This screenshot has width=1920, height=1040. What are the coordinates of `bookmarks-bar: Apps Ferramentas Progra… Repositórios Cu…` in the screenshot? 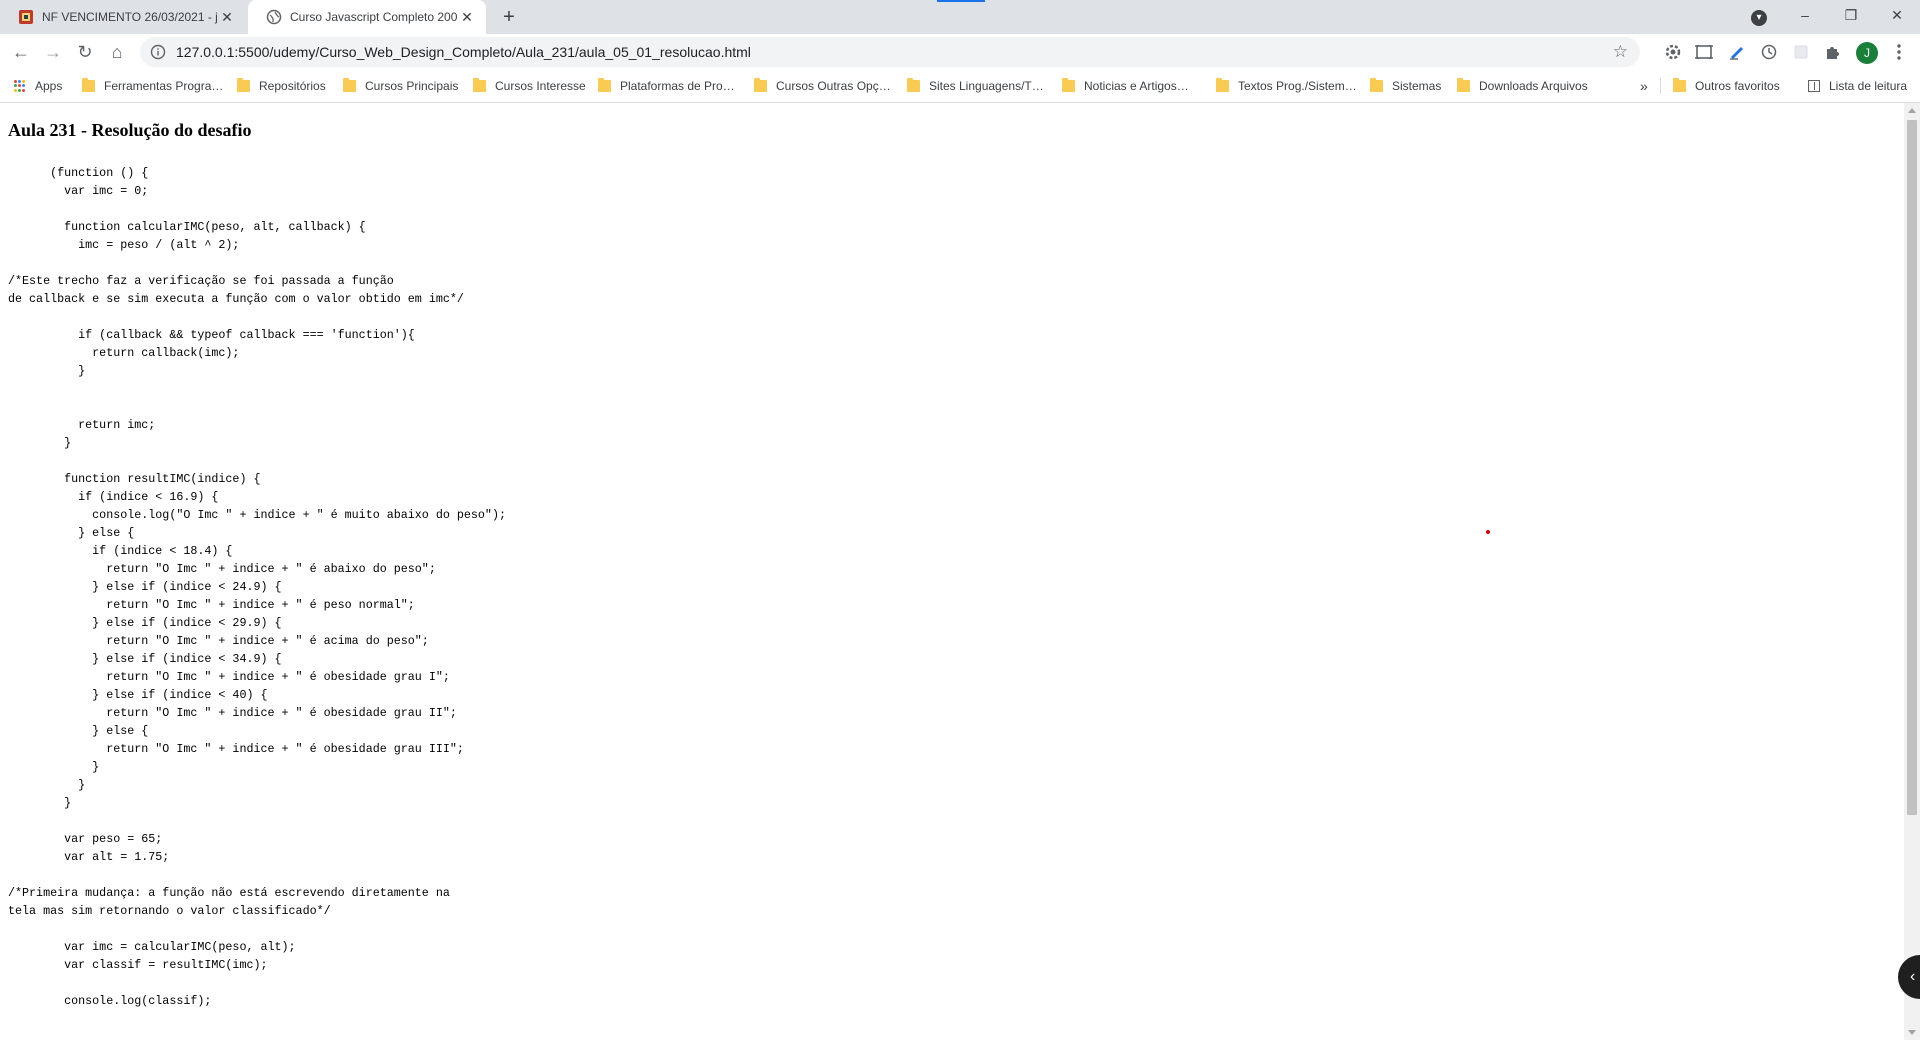 It's located at (960, 86).